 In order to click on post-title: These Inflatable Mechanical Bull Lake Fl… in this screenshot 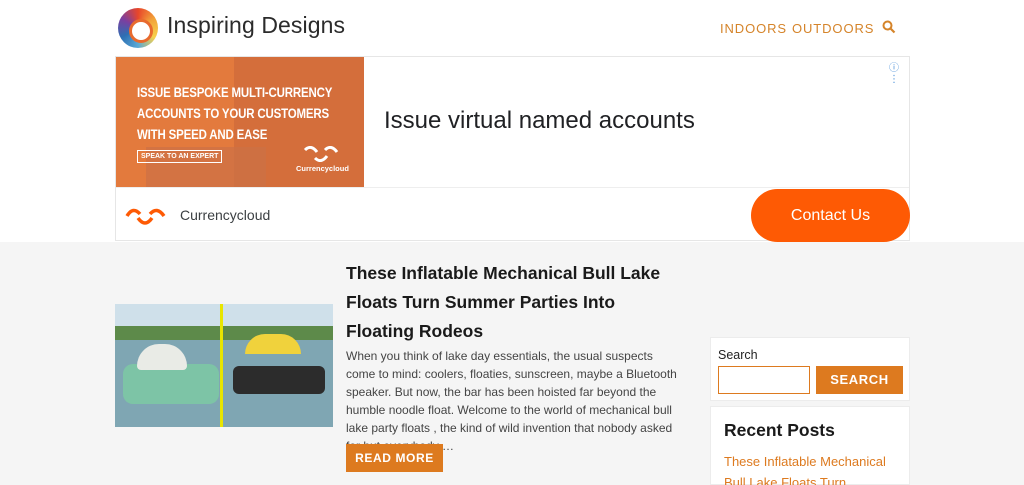, I will do `click(516, 302)`.